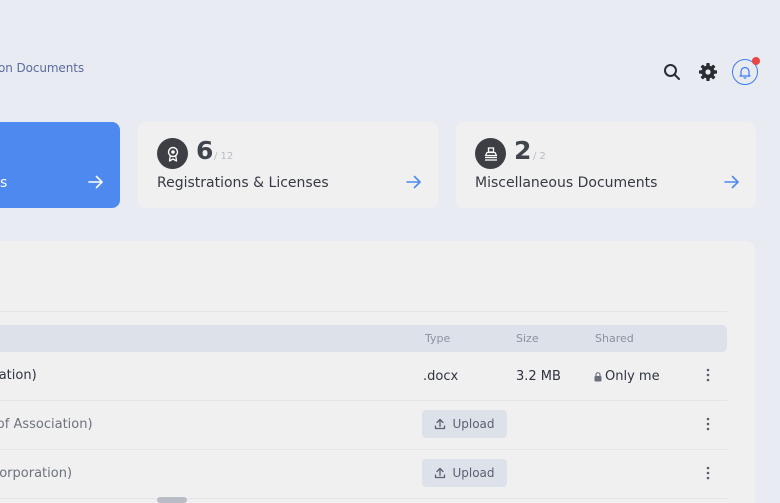 The image size is (780, 503). Describe the element at coordinates (42, 68) in the screenshot. I see `breadcrumb: on Documents` at that location.